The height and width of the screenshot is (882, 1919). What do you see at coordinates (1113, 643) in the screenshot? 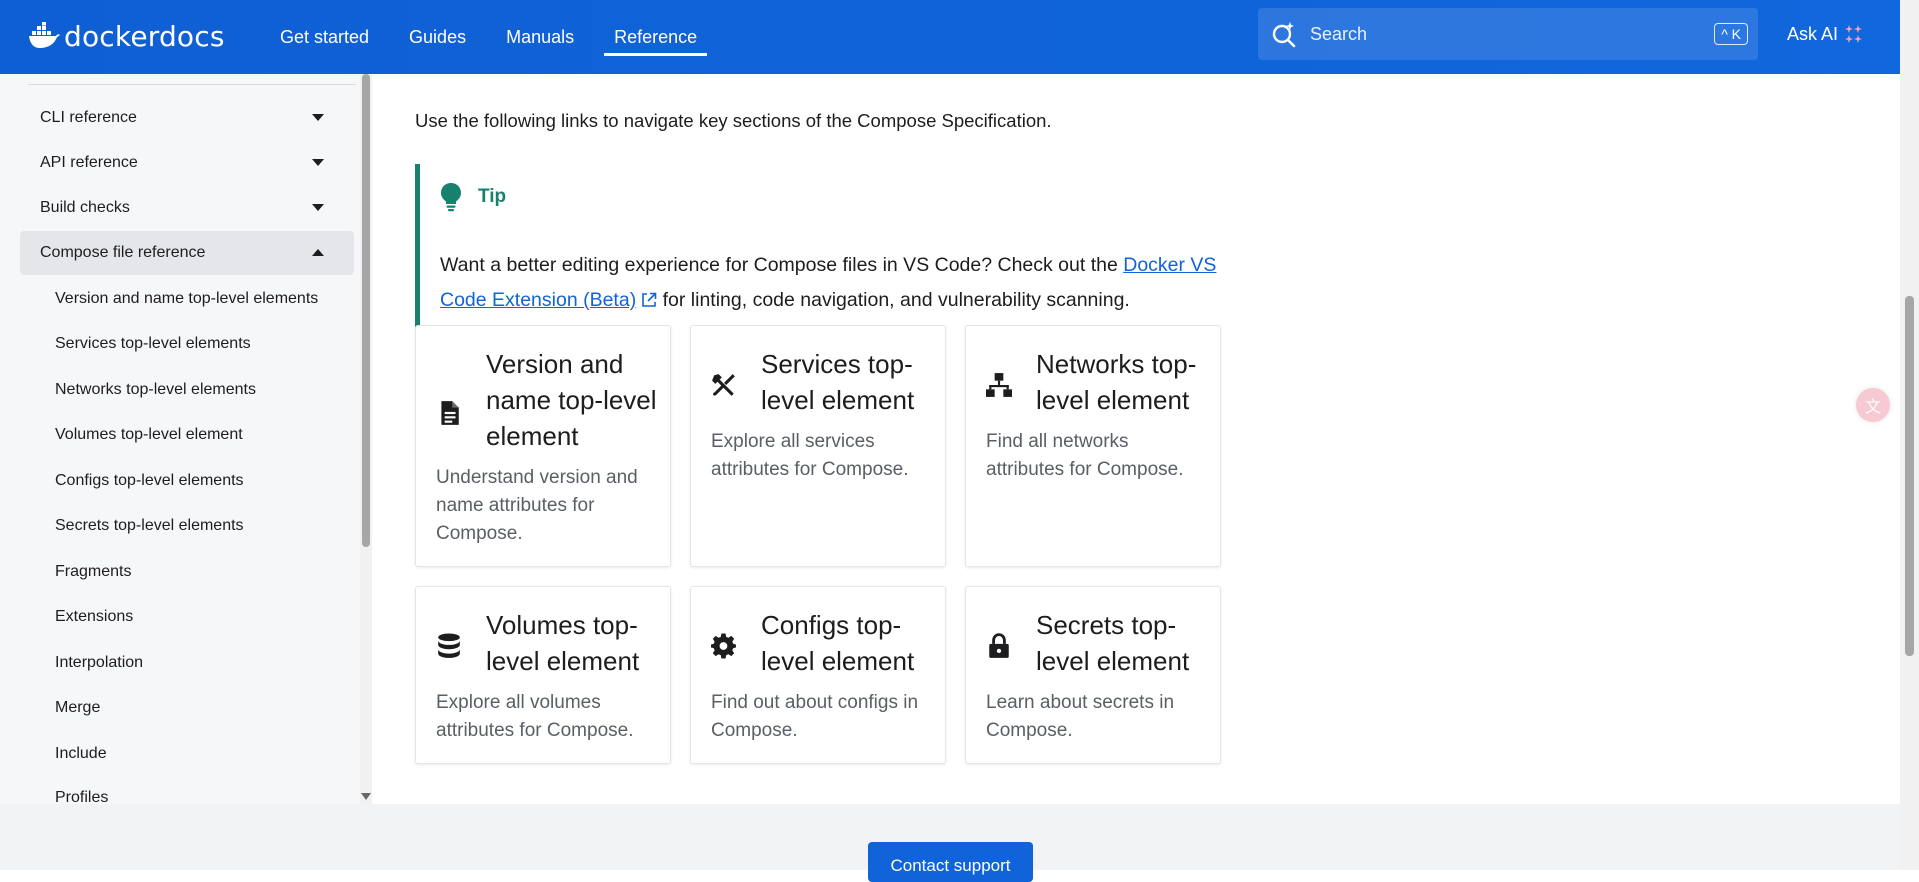
I see `card-title: Secrets top-level element` at bounding box center [1113, 643].